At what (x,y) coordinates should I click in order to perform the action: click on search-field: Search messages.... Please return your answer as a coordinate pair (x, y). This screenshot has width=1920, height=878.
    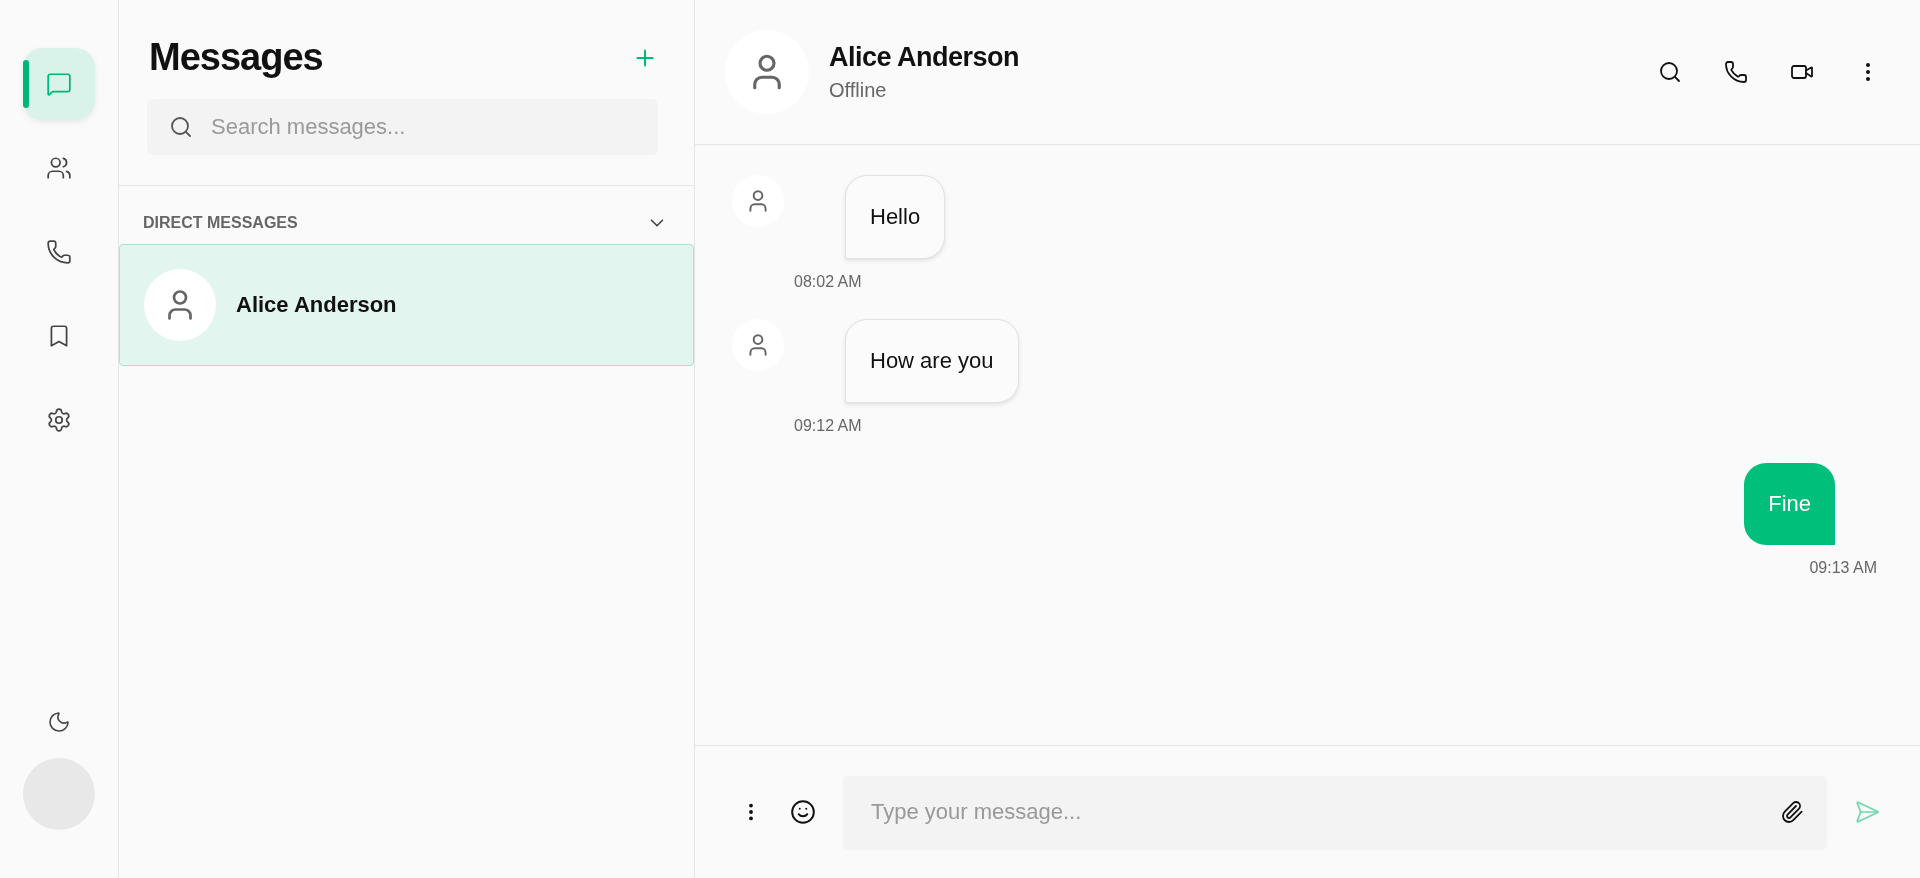
    Looking at the image, I should click on (402, 127).